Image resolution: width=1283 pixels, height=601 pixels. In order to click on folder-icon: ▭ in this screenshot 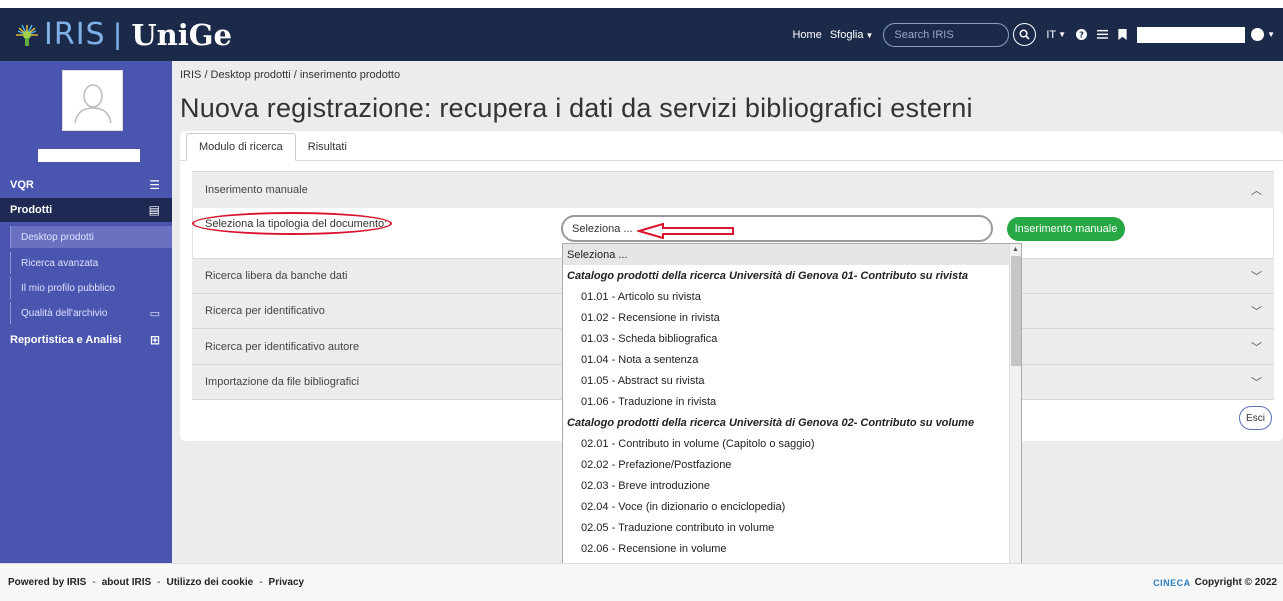, I will do `click(154, 313)`.